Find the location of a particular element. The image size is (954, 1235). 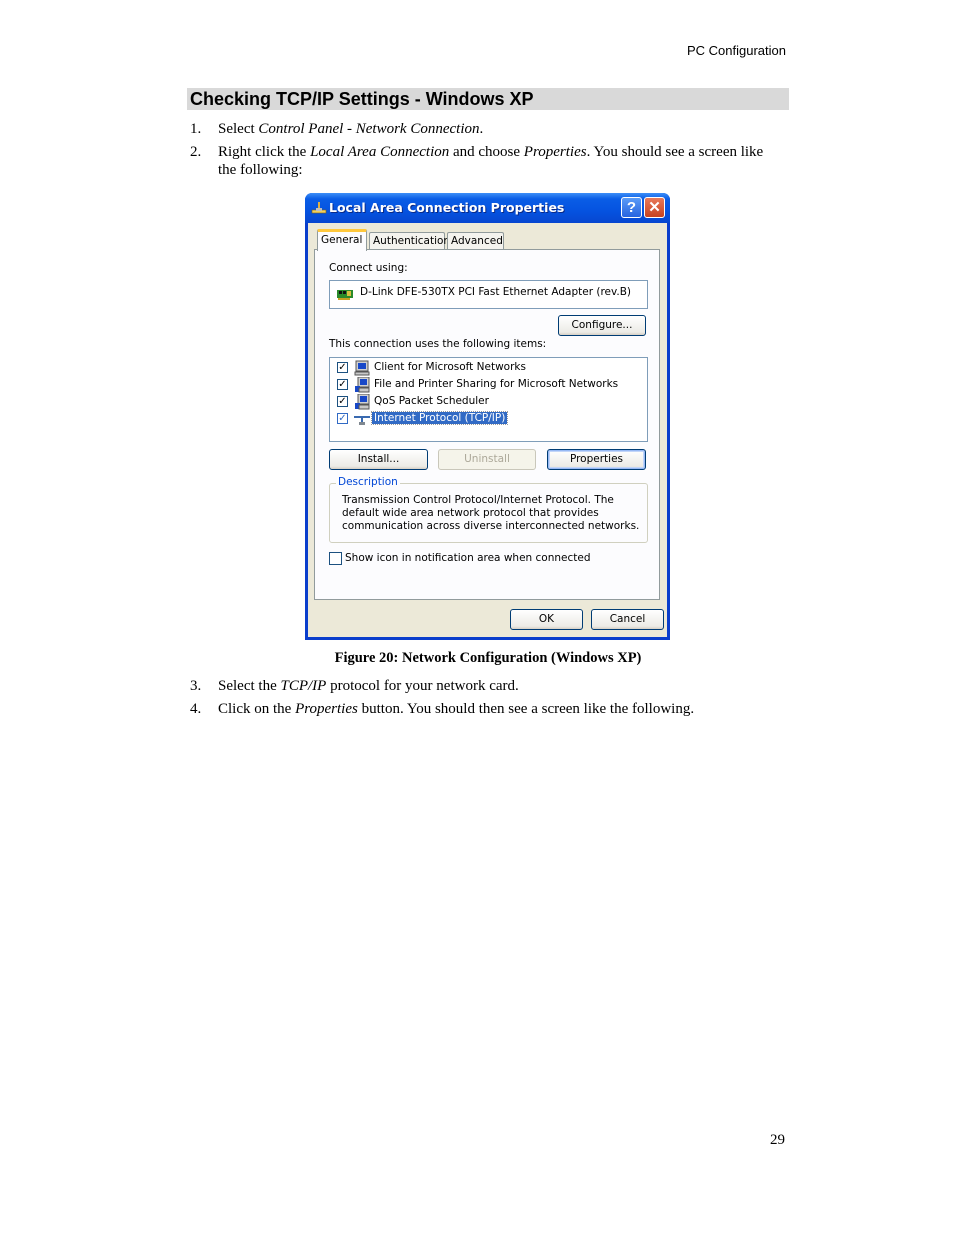

list-item-client-for-microsoft-networks: ✓ Client for Microsoft Networks is located at coordinates (487, 368).